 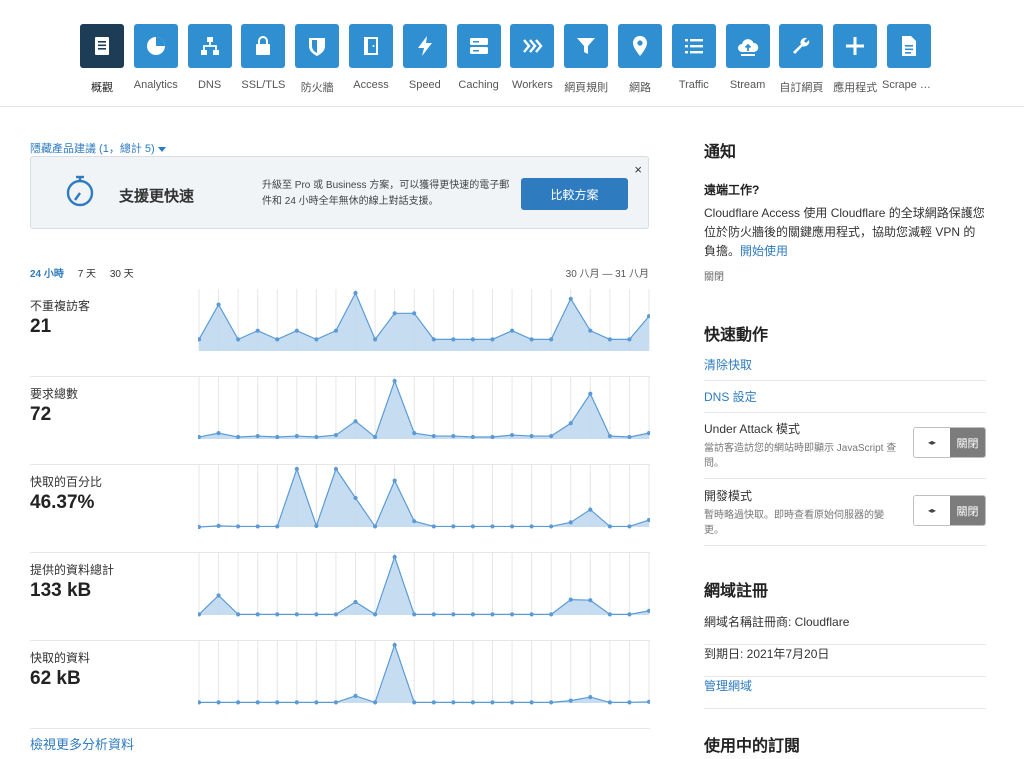 What do you see at coordinates (932, 442) in the screenshot?
I see `toggle-knob-icon: ◂▸` at bounding box center [932, 442].